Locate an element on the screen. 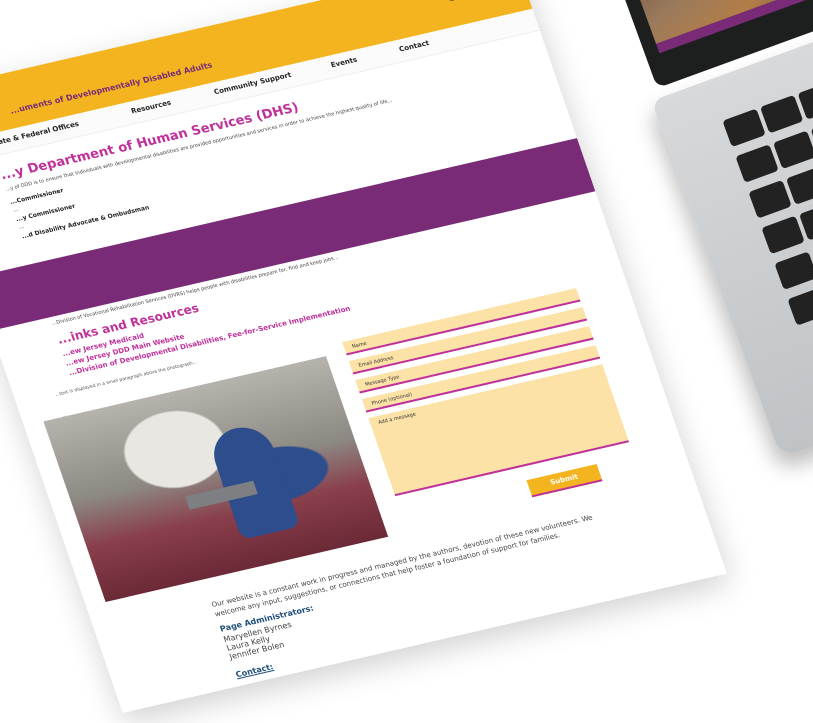 This screenshot has height=723, width=813. facebook-icon: f is located at coordinates (451, 1).